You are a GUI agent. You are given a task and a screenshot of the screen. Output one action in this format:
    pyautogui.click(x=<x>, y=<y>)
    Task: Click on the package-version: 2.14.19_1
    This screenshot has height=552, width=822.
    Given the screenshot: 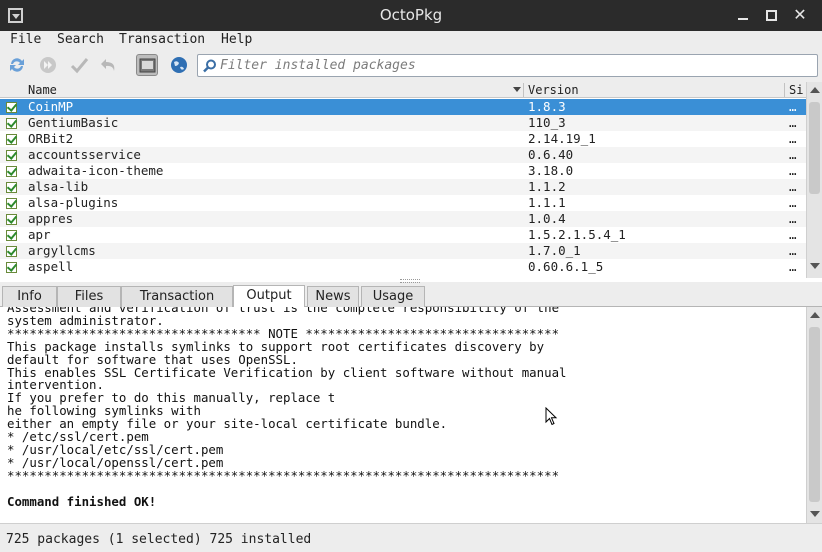 What is the action you would take?
    pyautogui.click(x=562, y=138)
    